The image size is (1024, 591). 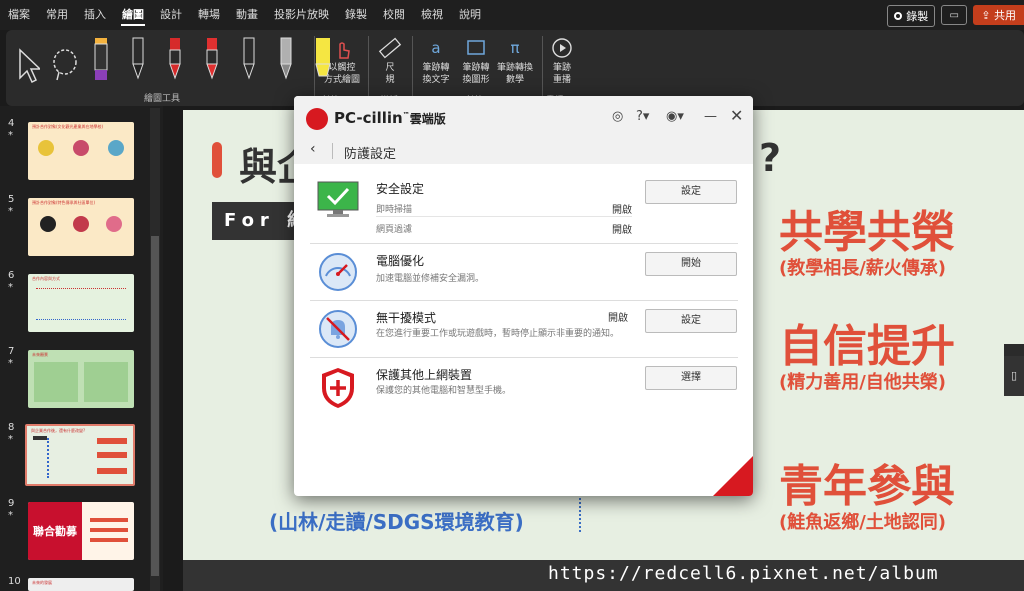 I want to click on tab-home: 常用, so click(x=57, y=15).